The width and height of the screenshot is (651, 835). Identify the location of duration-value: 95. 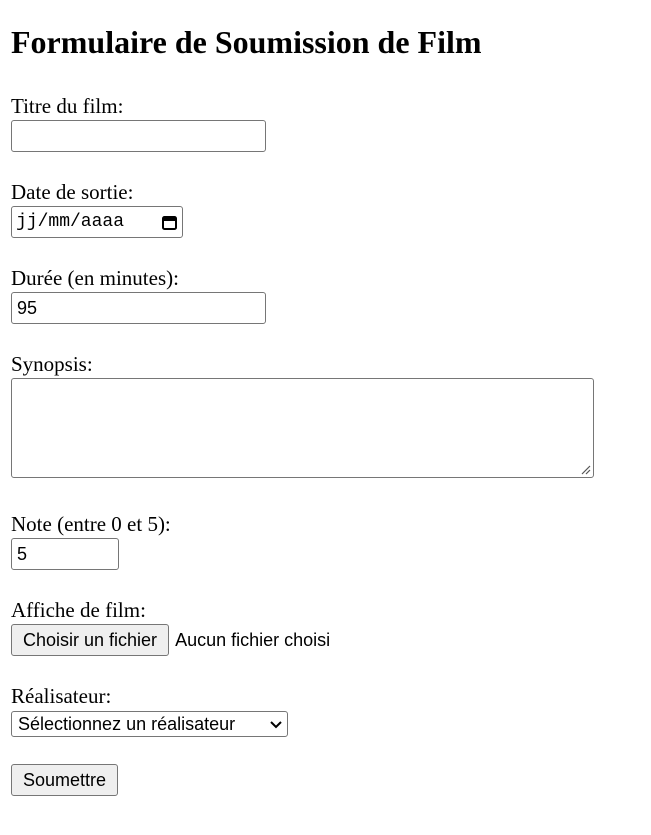
(27, 307).